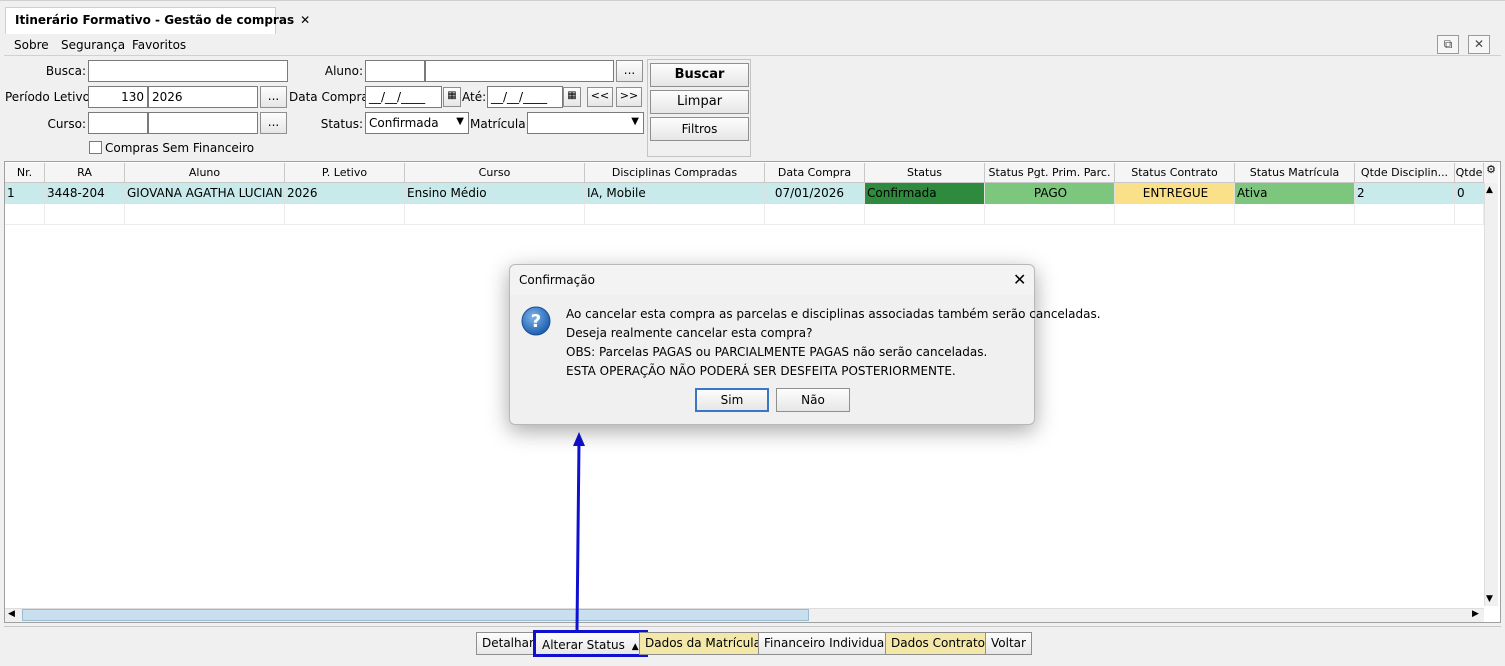 Image resolution: width=1505 pixels, height=666 pixels. What do you see at coordinates (415, 615) in the screenshot?
I see `horizontal-scrollbar-thumb` at bounding box center [415, 615].